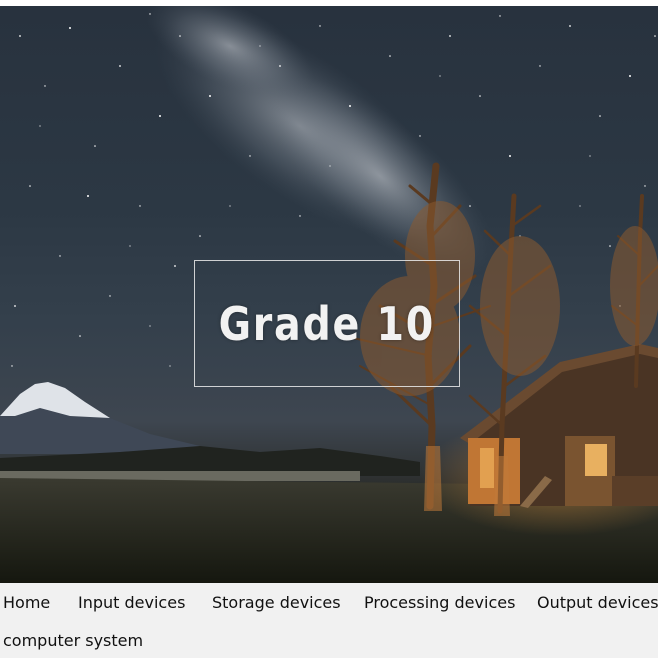 Image resolution: width=658 pixels, height=658 pixels. What do you see at coordinates (559, 426) in the screenshot?
I see `cabin-shape` at bounding box center [559, 426].